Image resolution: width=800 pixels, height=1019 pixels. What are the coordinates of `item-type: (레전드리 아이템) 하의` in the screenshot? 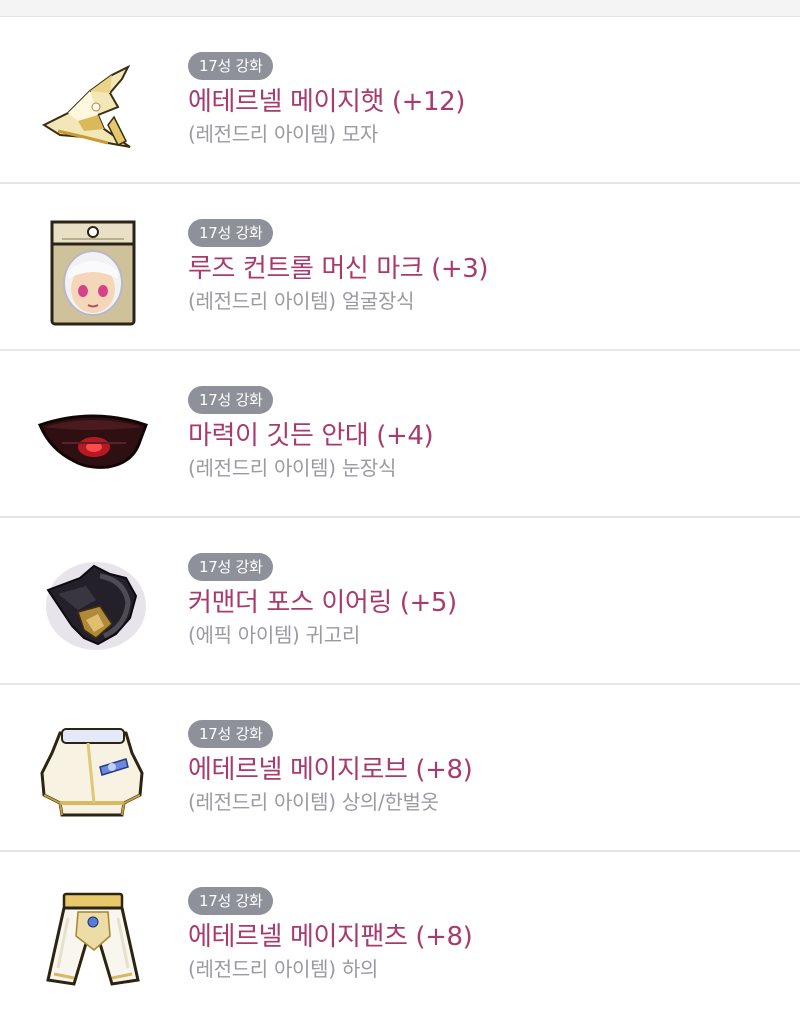 It's located at (283, 969).